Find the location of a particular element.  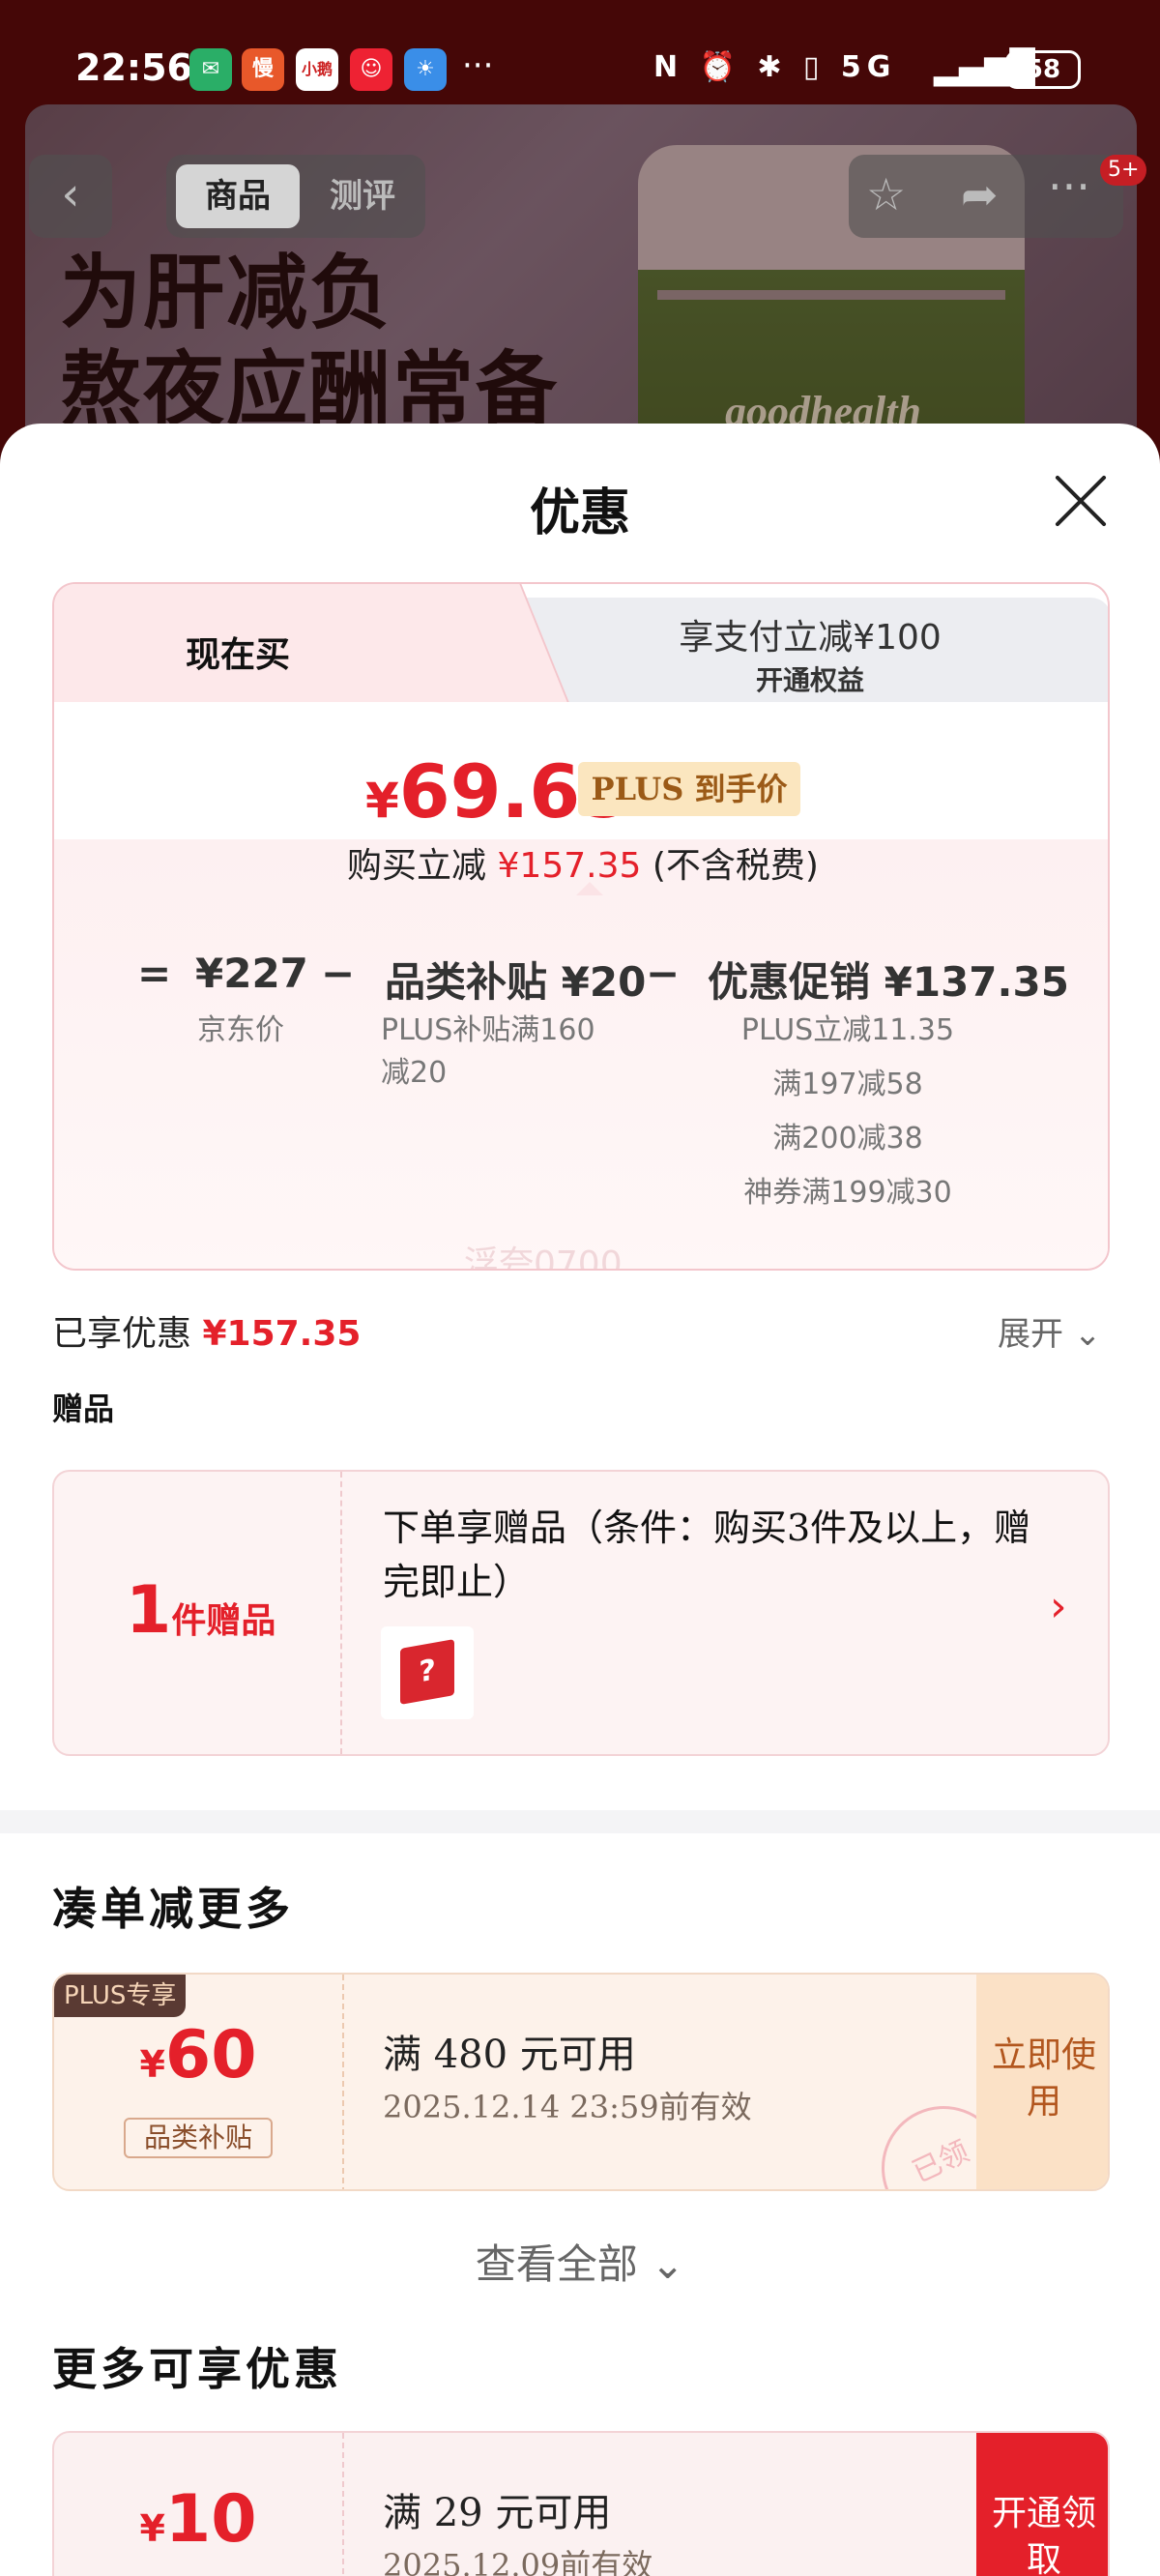

purchase-cut-line: 购买立减 ¥157.35 (不含税费) is located at coordinates (581, 862).